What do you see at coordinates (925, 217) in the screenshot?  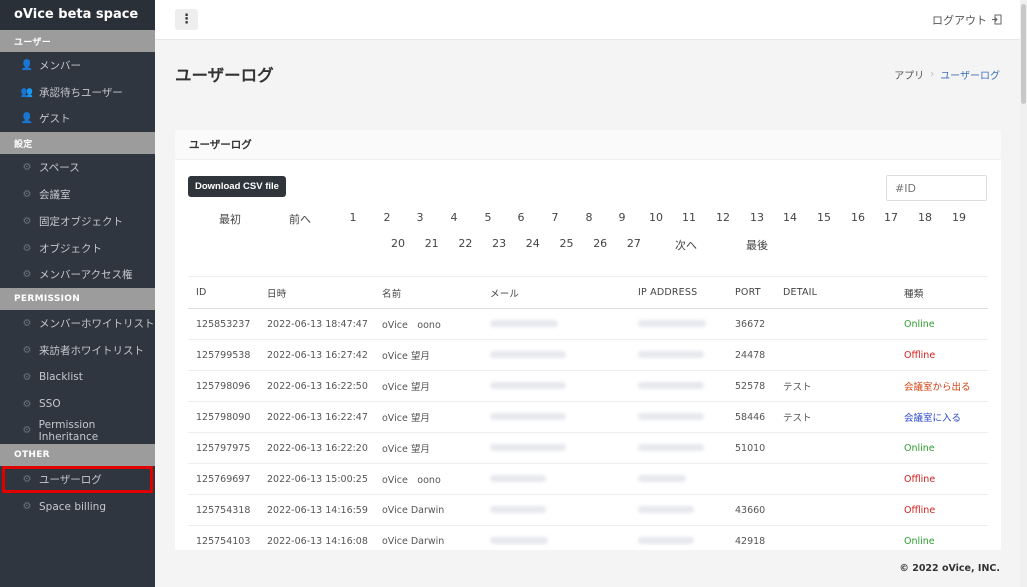 I see `pager-page: 18` at bounding box center [925, 217].